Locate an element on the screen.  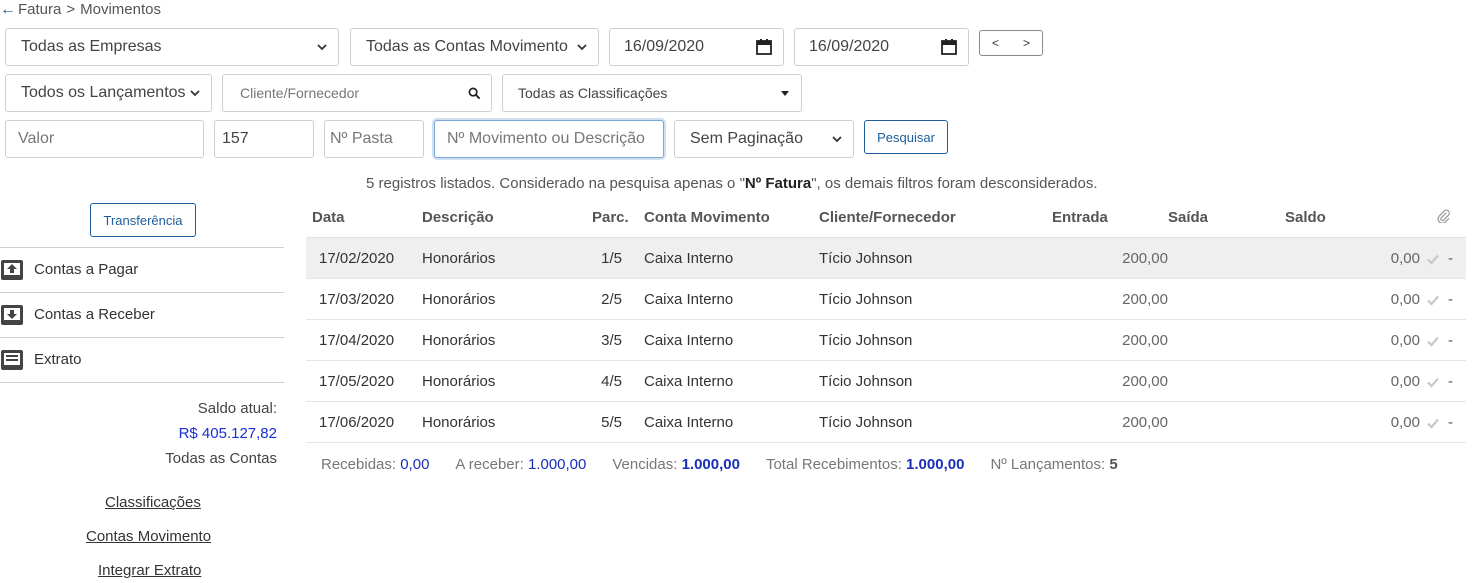
sidebar-item-extrato: Extrato is located at coordinates (142, 359).